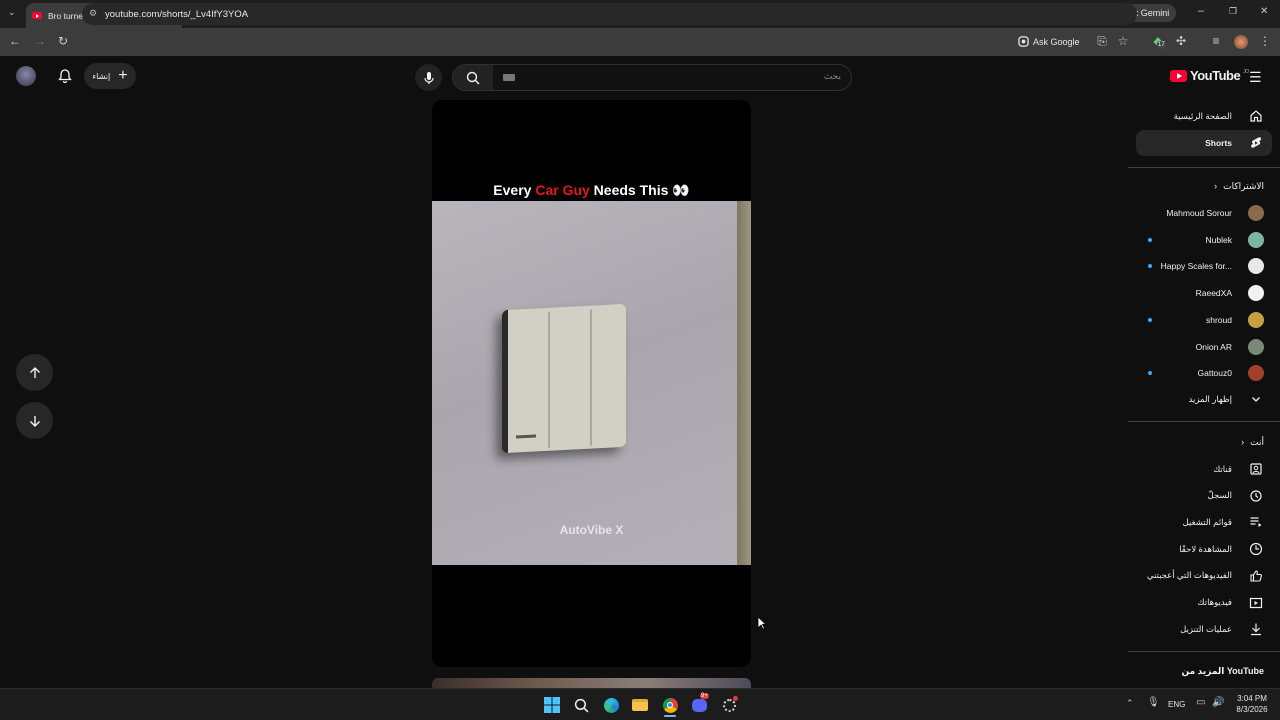  I want to click on caption-highlight: Car Guy, so click(562, 190).